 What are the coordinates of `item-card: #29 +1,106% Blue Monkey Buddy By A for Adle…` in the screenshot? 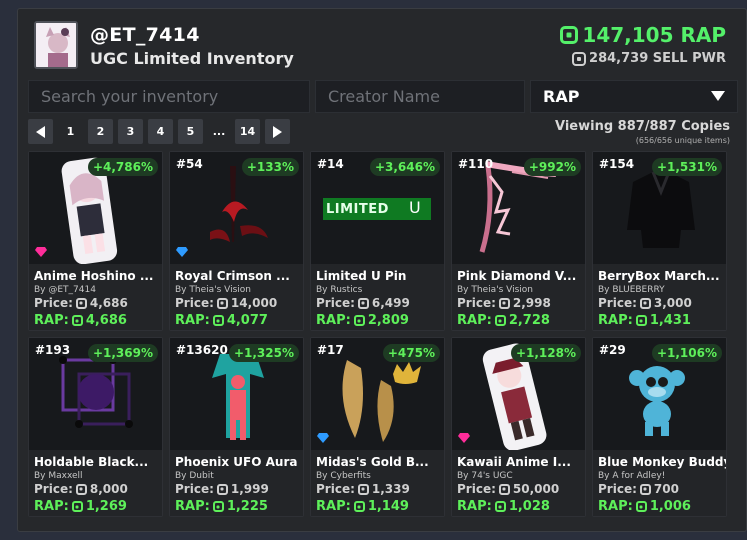 It's located at (659, 427).